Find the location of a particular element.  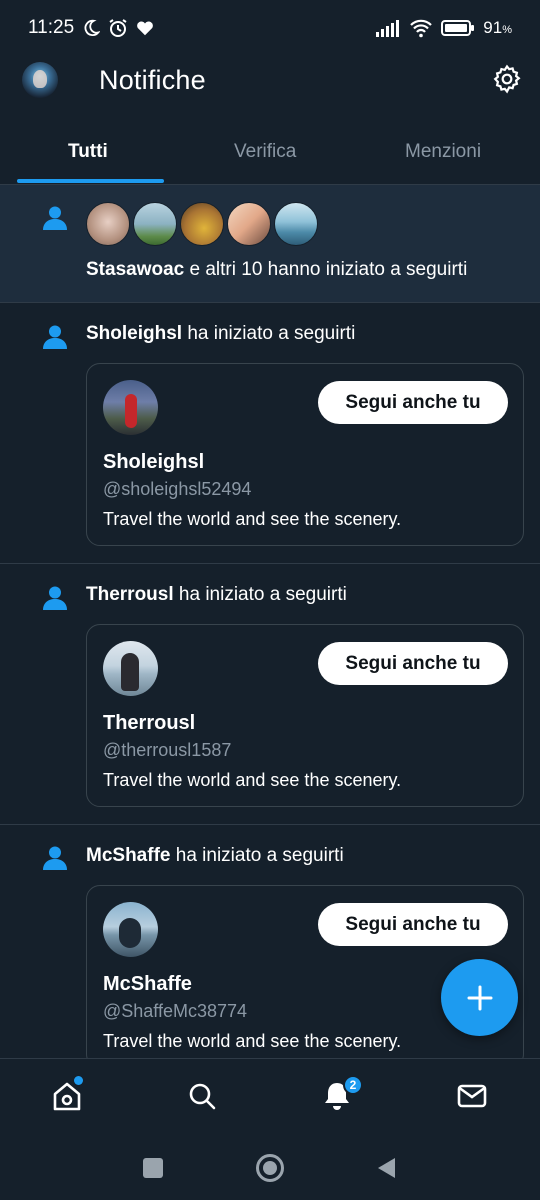

tab-tutti: Tutti is located at coordinates (88, 152).